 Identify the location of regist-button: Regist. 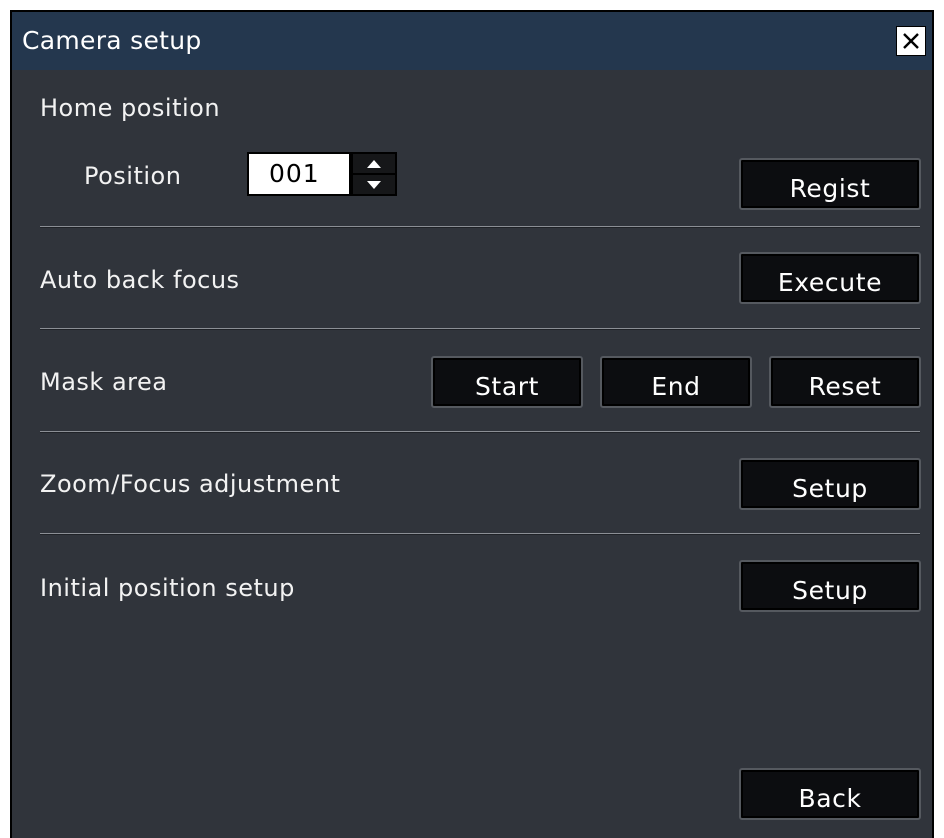
(830, 184).